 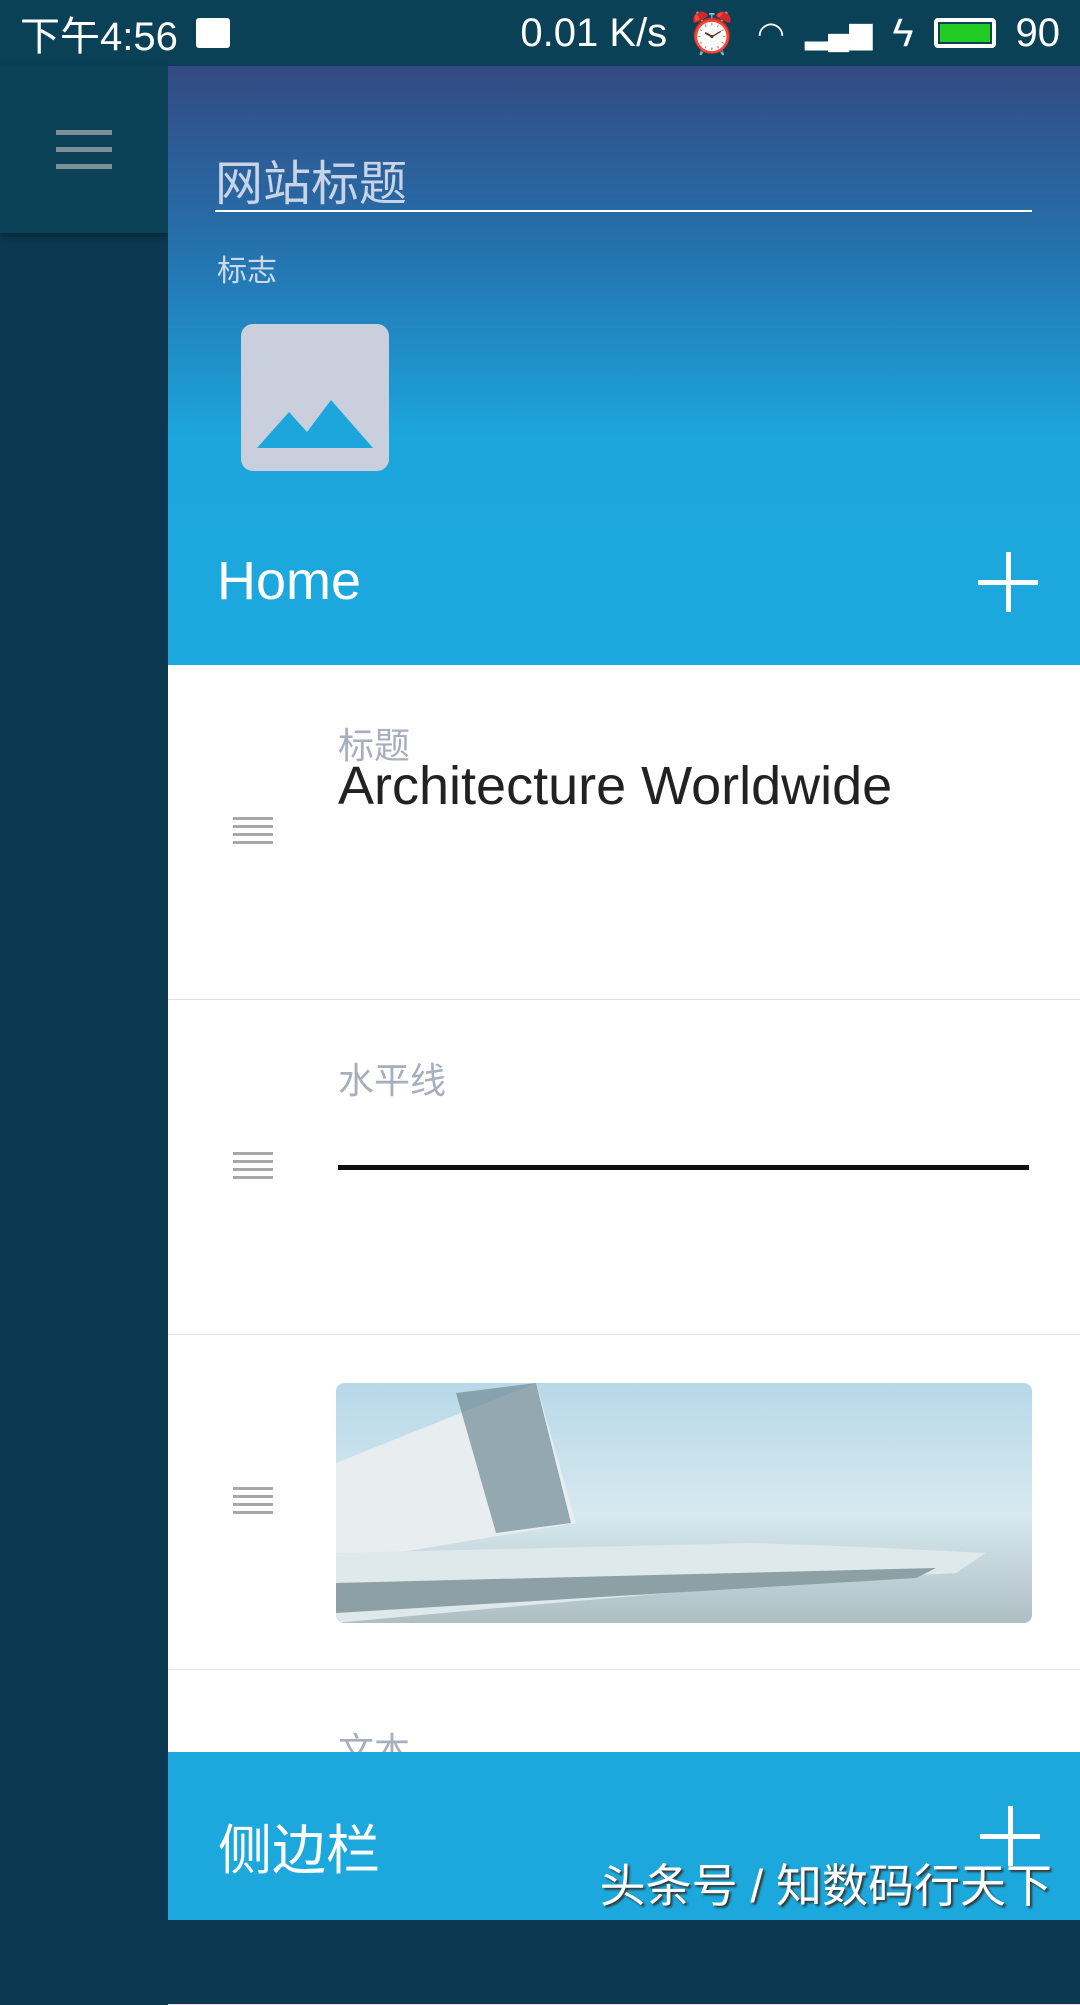 I want to click on gallery-icon, so click(x=212, y=33).